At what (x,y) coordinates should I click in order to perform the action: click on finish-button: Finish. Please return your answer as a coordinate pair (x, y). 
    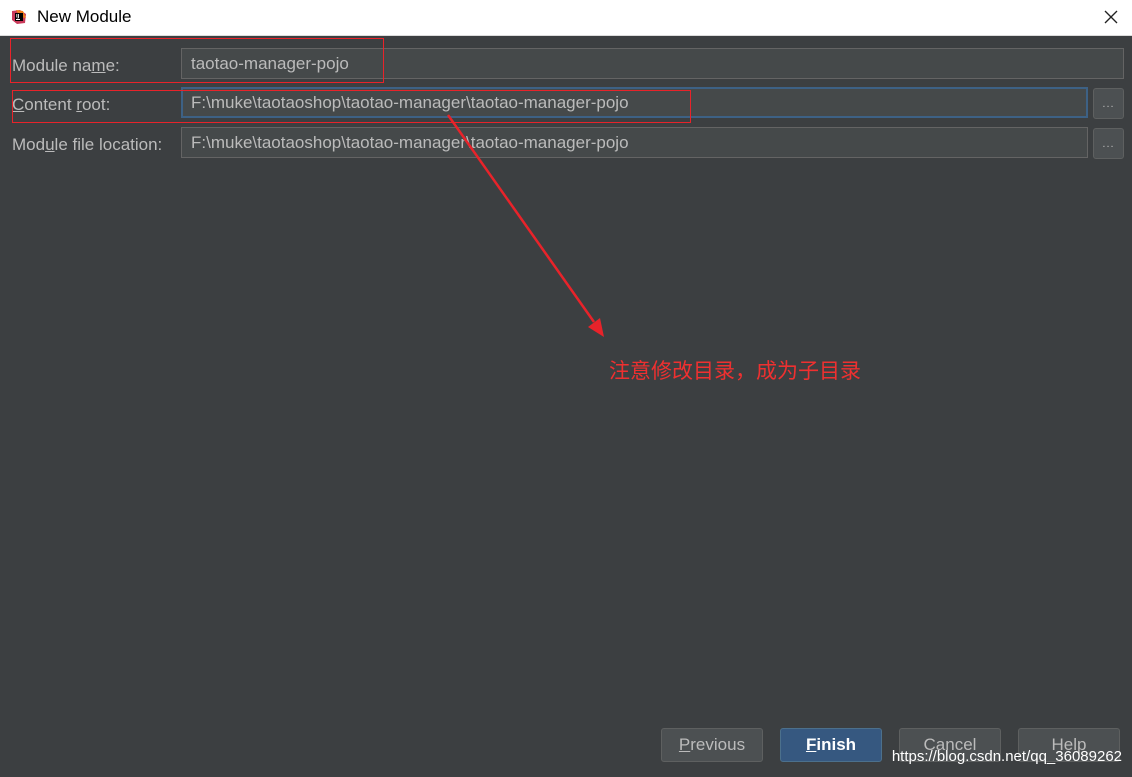
    Looking at the image, I should click on (831, 745).